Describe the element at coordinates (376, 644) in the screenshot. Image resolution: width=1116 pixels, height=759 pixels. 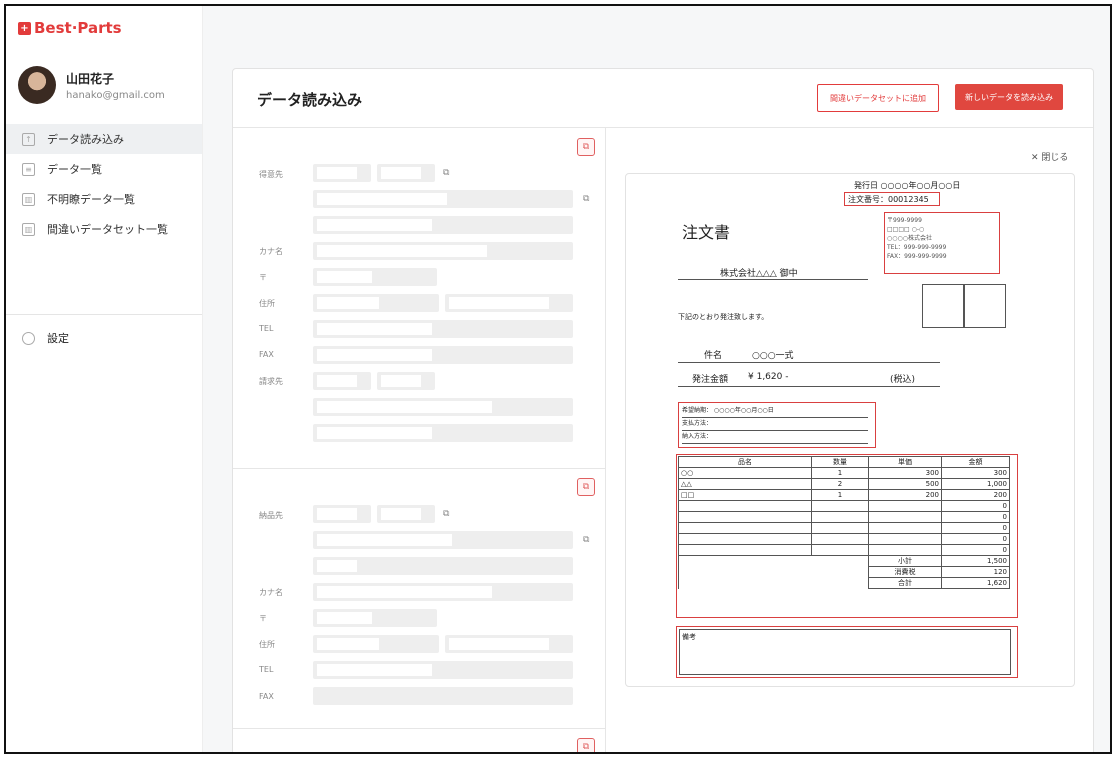
I see `delivery-address1-field` at that location.